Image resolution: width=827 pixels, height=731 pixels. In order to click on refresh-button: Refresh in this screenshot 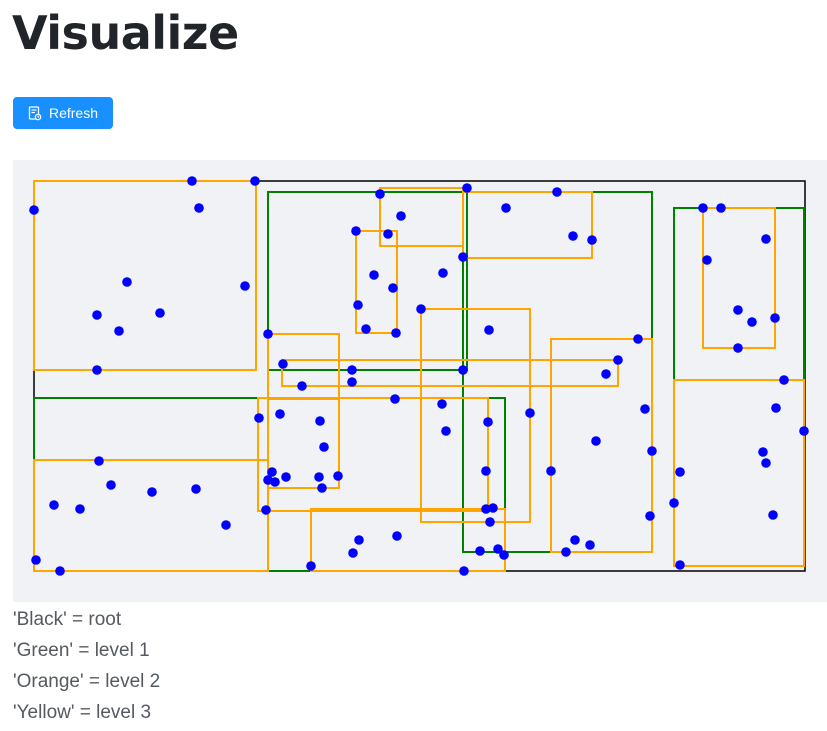, I will do `click(63, 113)`.